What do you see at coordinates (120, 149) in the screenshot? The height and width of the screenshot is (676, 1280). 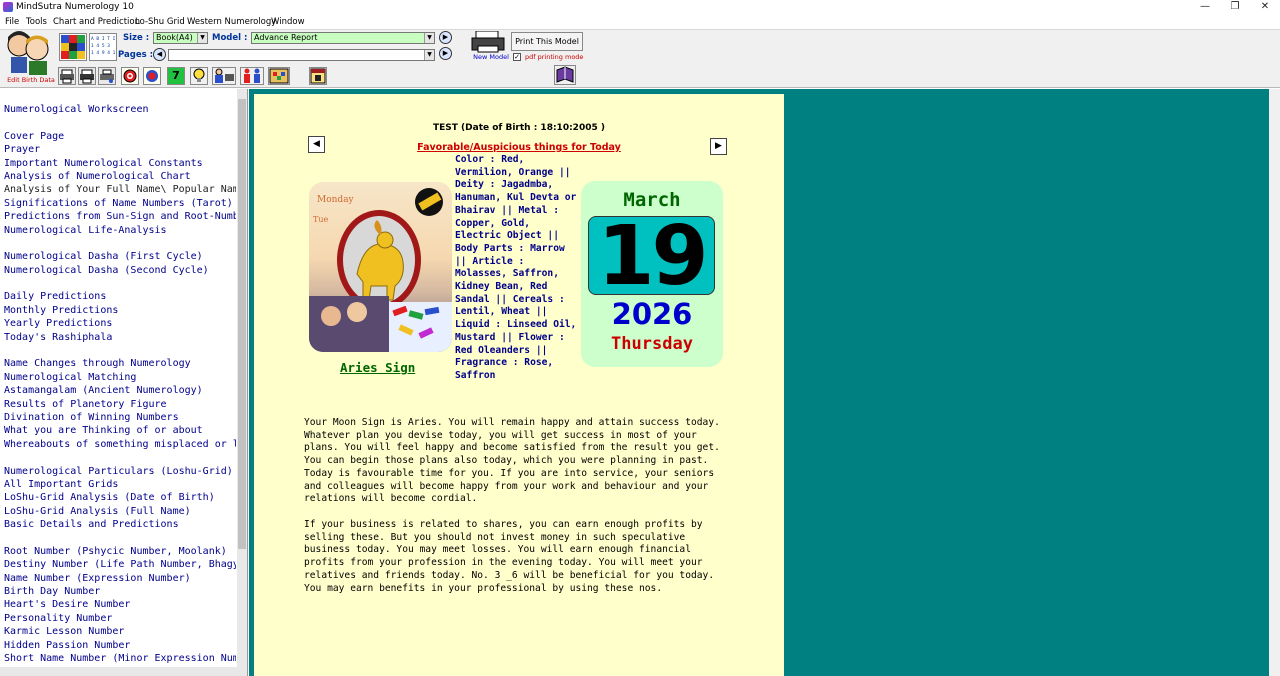 I see `nav-item: Prayer` at bounding box center [120, 149].